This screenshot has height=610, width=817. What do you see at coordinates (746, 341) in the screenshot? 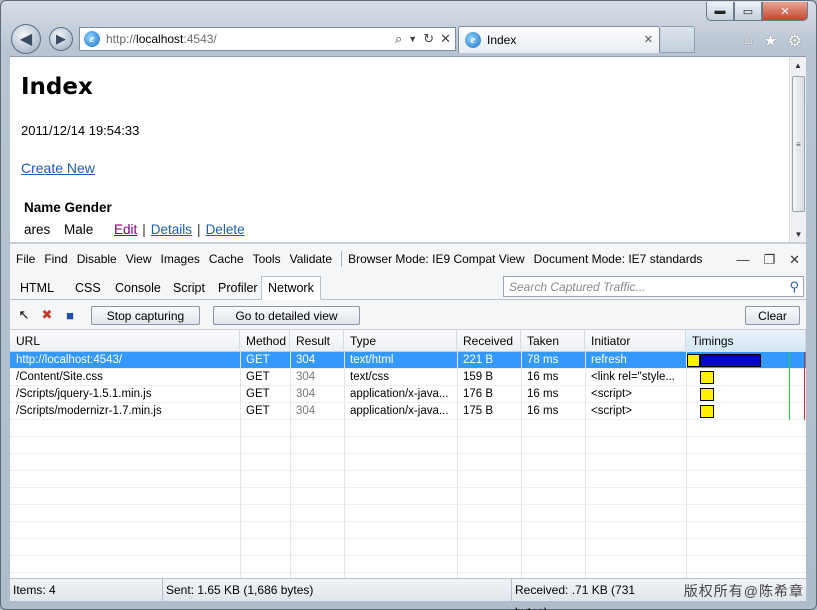
I see `col-timings: Timings` at bounding box center [746, 341].